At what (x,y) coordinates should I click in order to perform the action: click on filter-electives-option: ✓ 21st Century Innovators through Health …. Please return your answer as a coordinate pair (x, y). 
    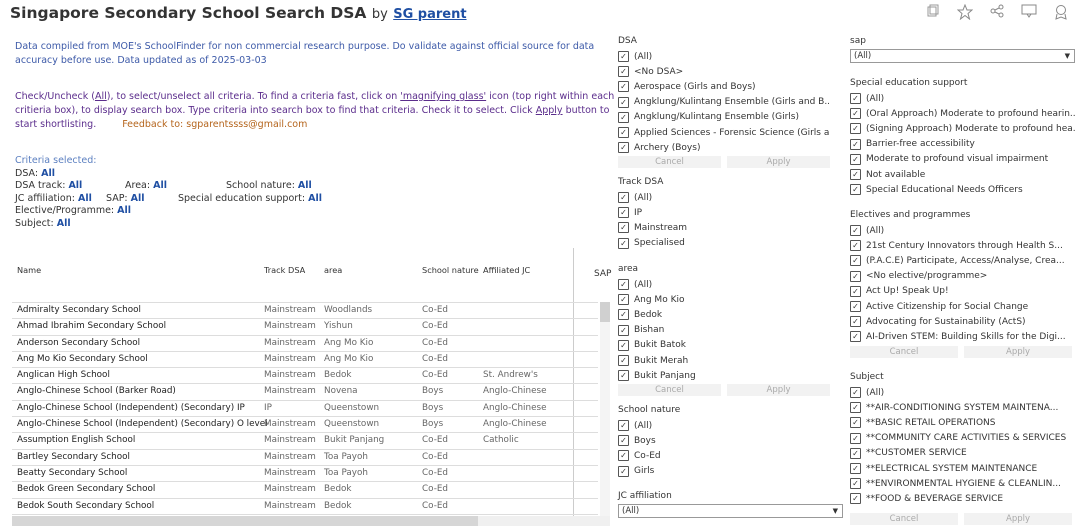
    Looking at the image, I should click on (962, 245).